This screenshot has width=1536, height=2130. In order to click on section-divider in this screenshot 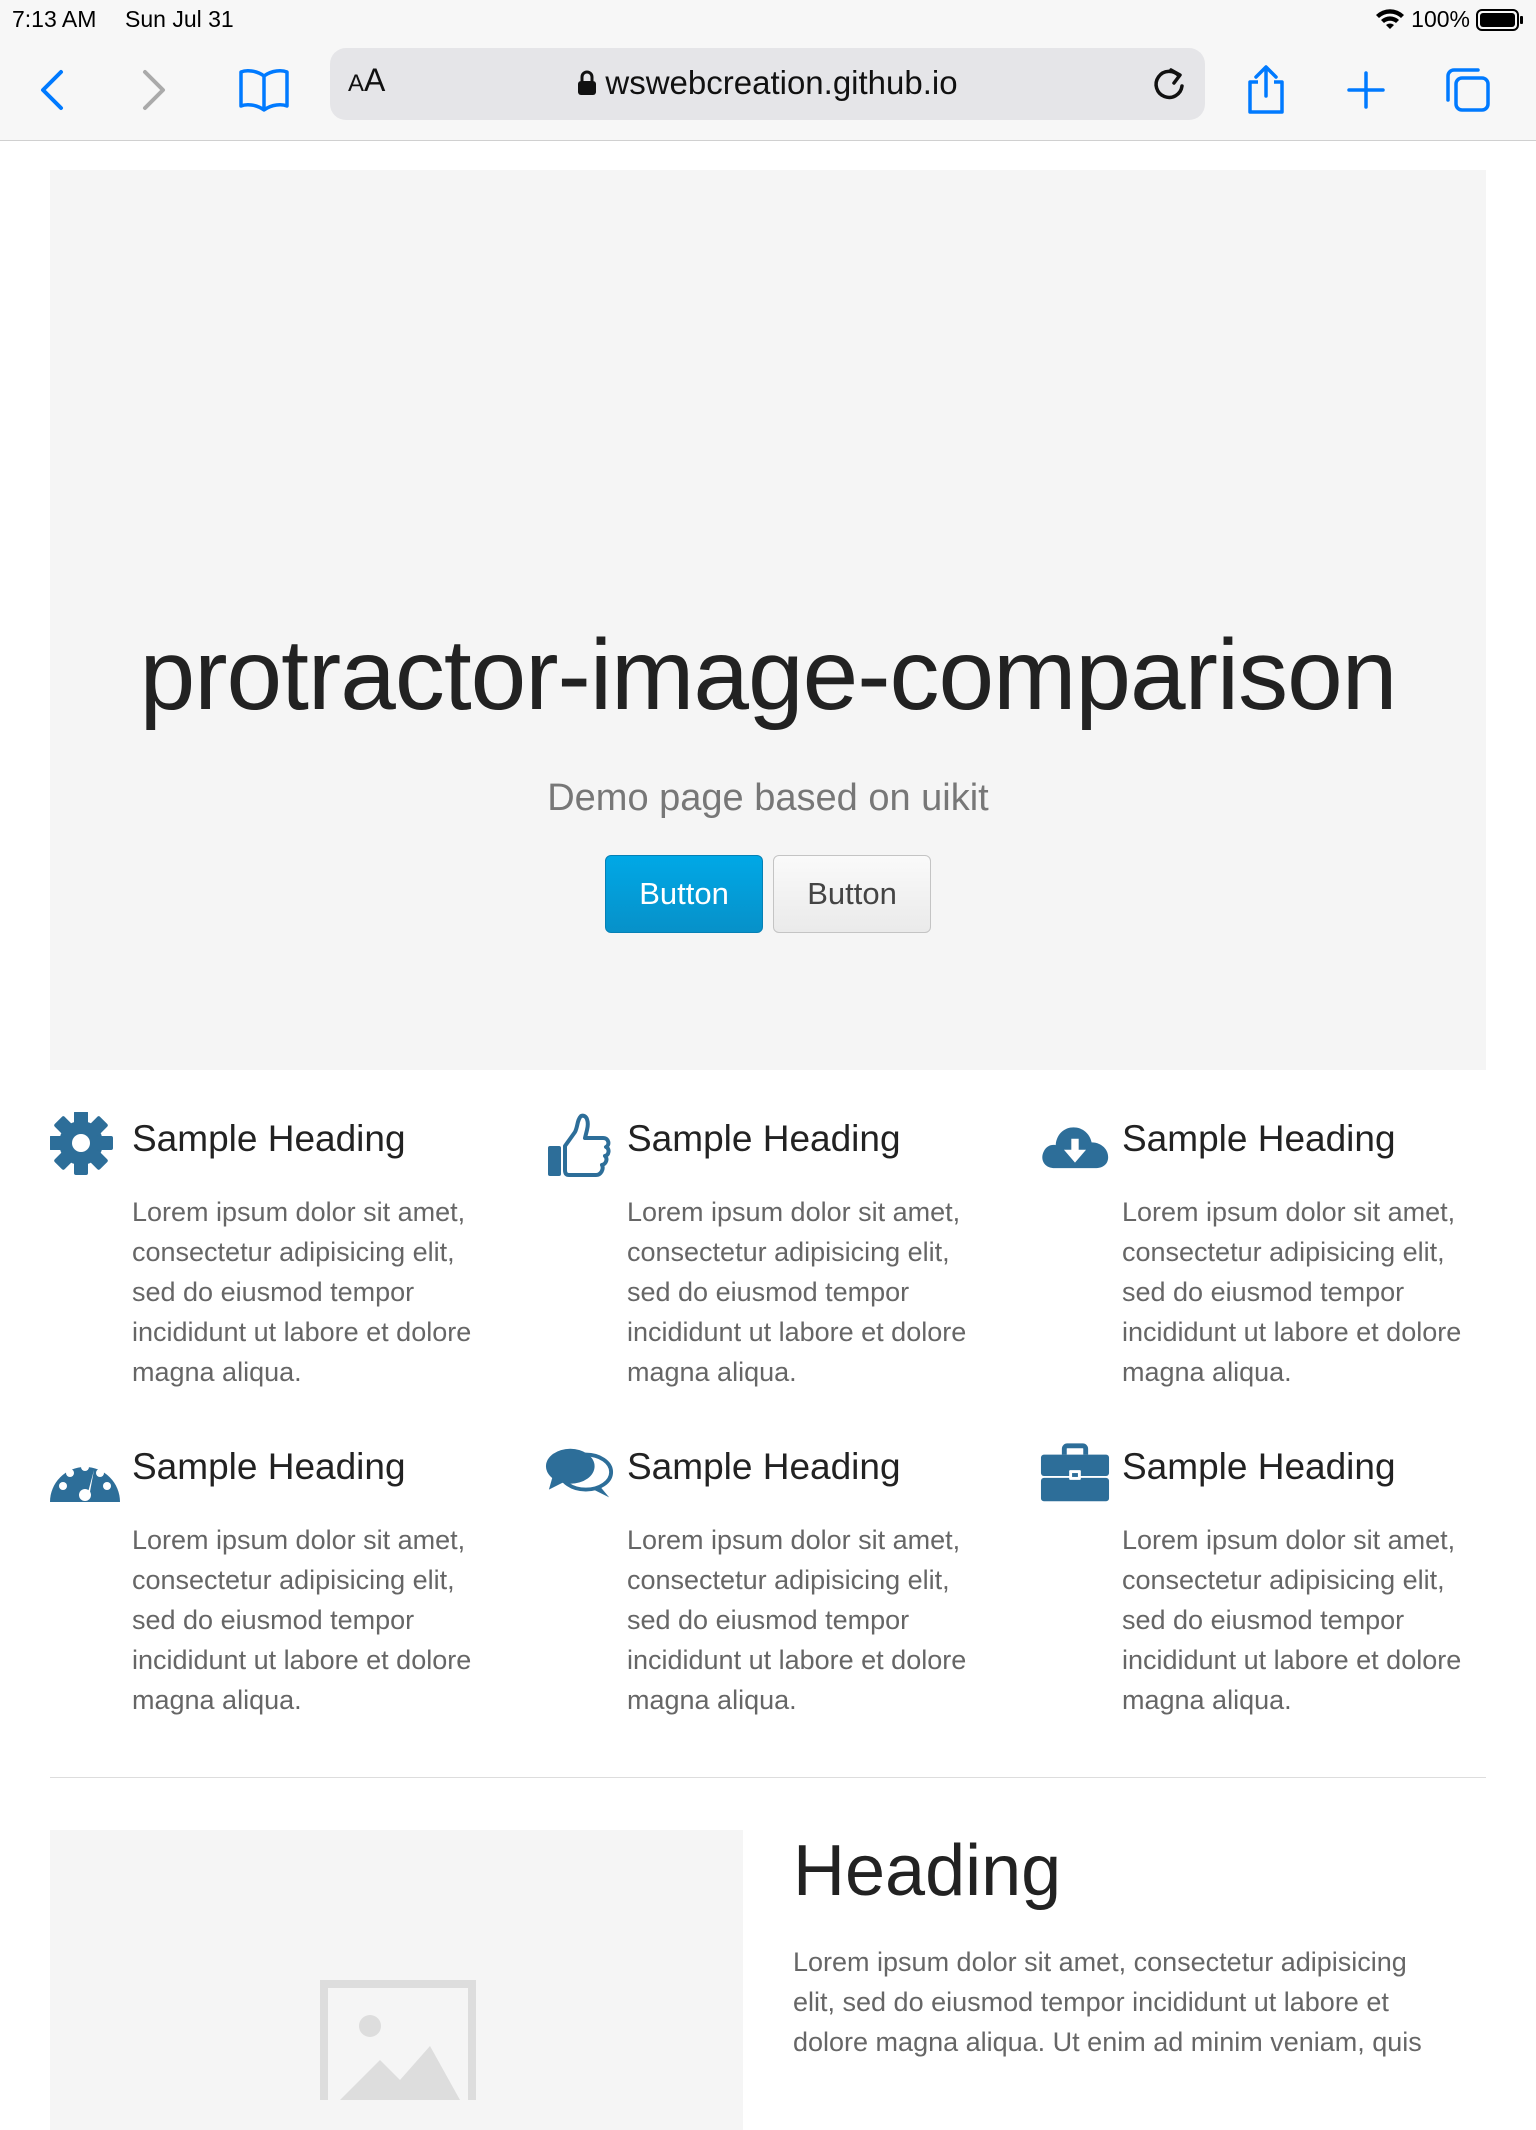, I will do `click(768, 1777)`.